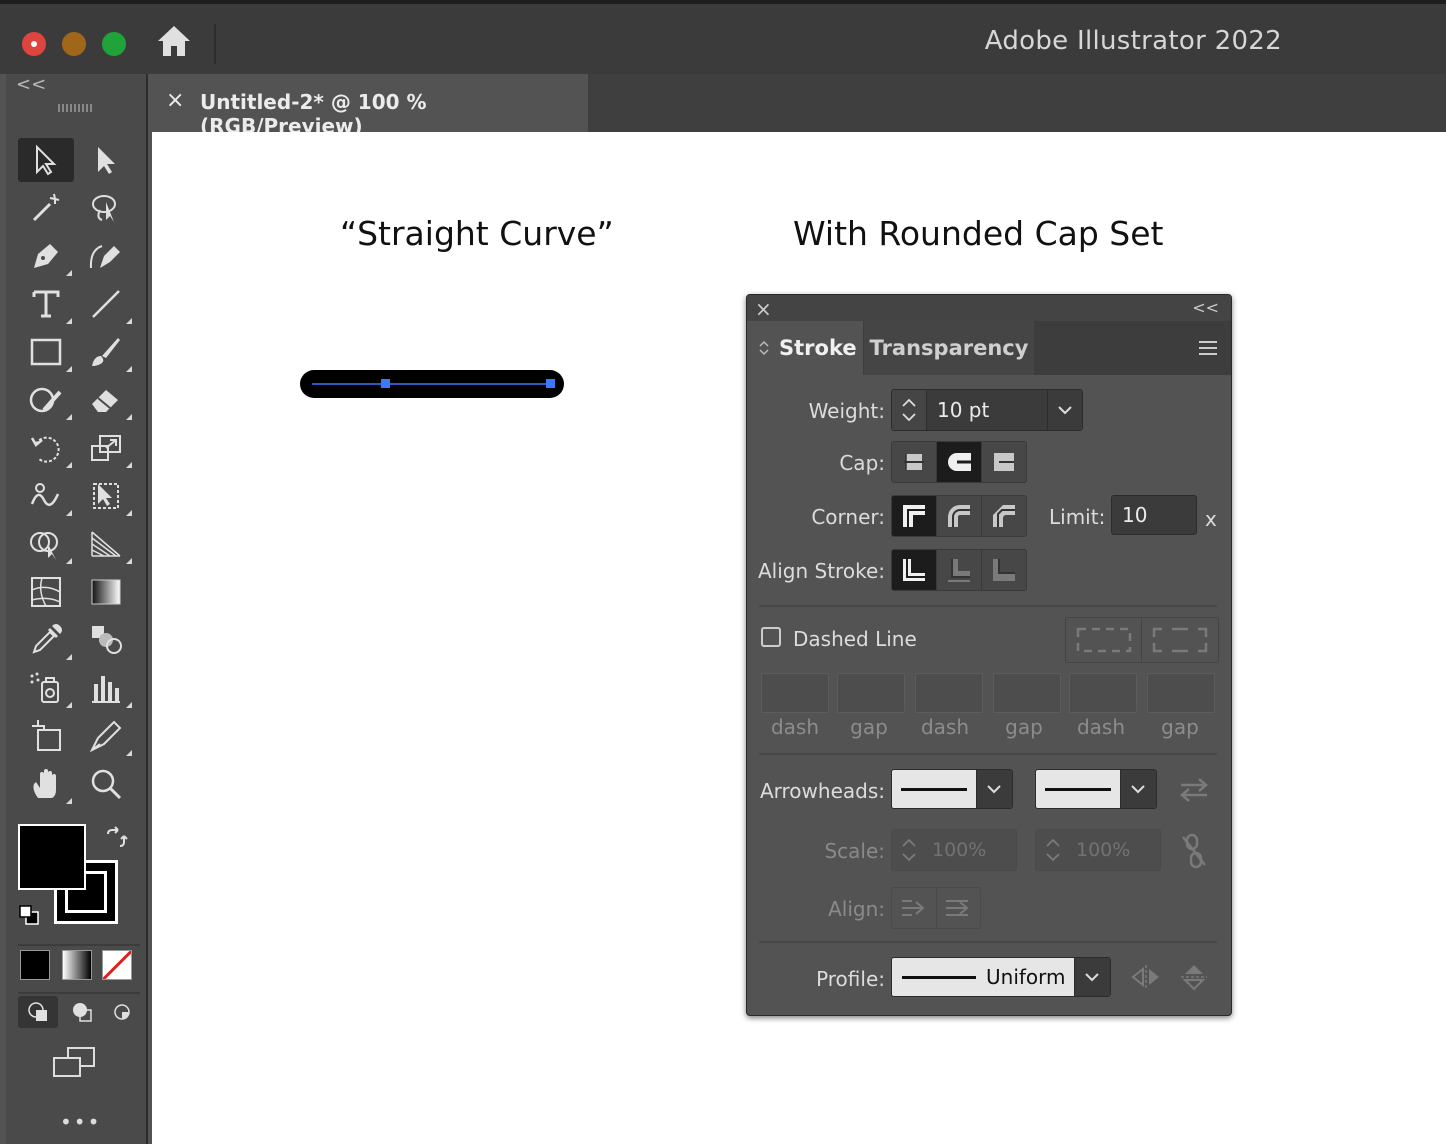 The image size is (1446, 1144). I want to click on line-segment-tool, so click(106, 304).